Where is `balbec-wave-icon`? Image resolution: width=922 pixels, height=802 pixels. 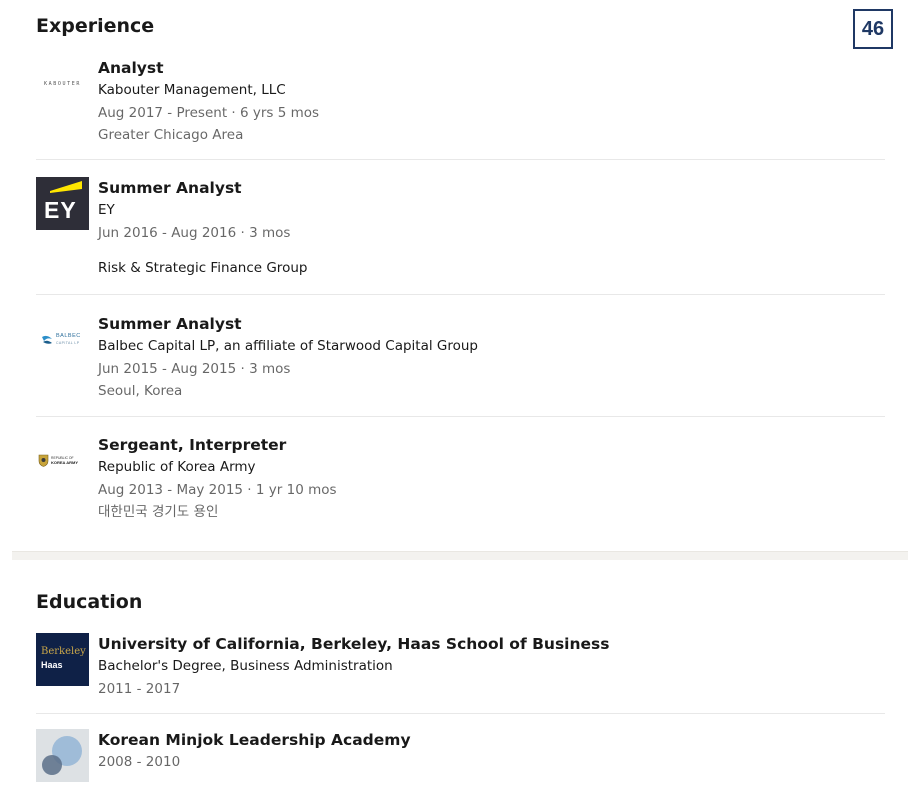
balbec-wave-icon is located at coordinates (47, 339).